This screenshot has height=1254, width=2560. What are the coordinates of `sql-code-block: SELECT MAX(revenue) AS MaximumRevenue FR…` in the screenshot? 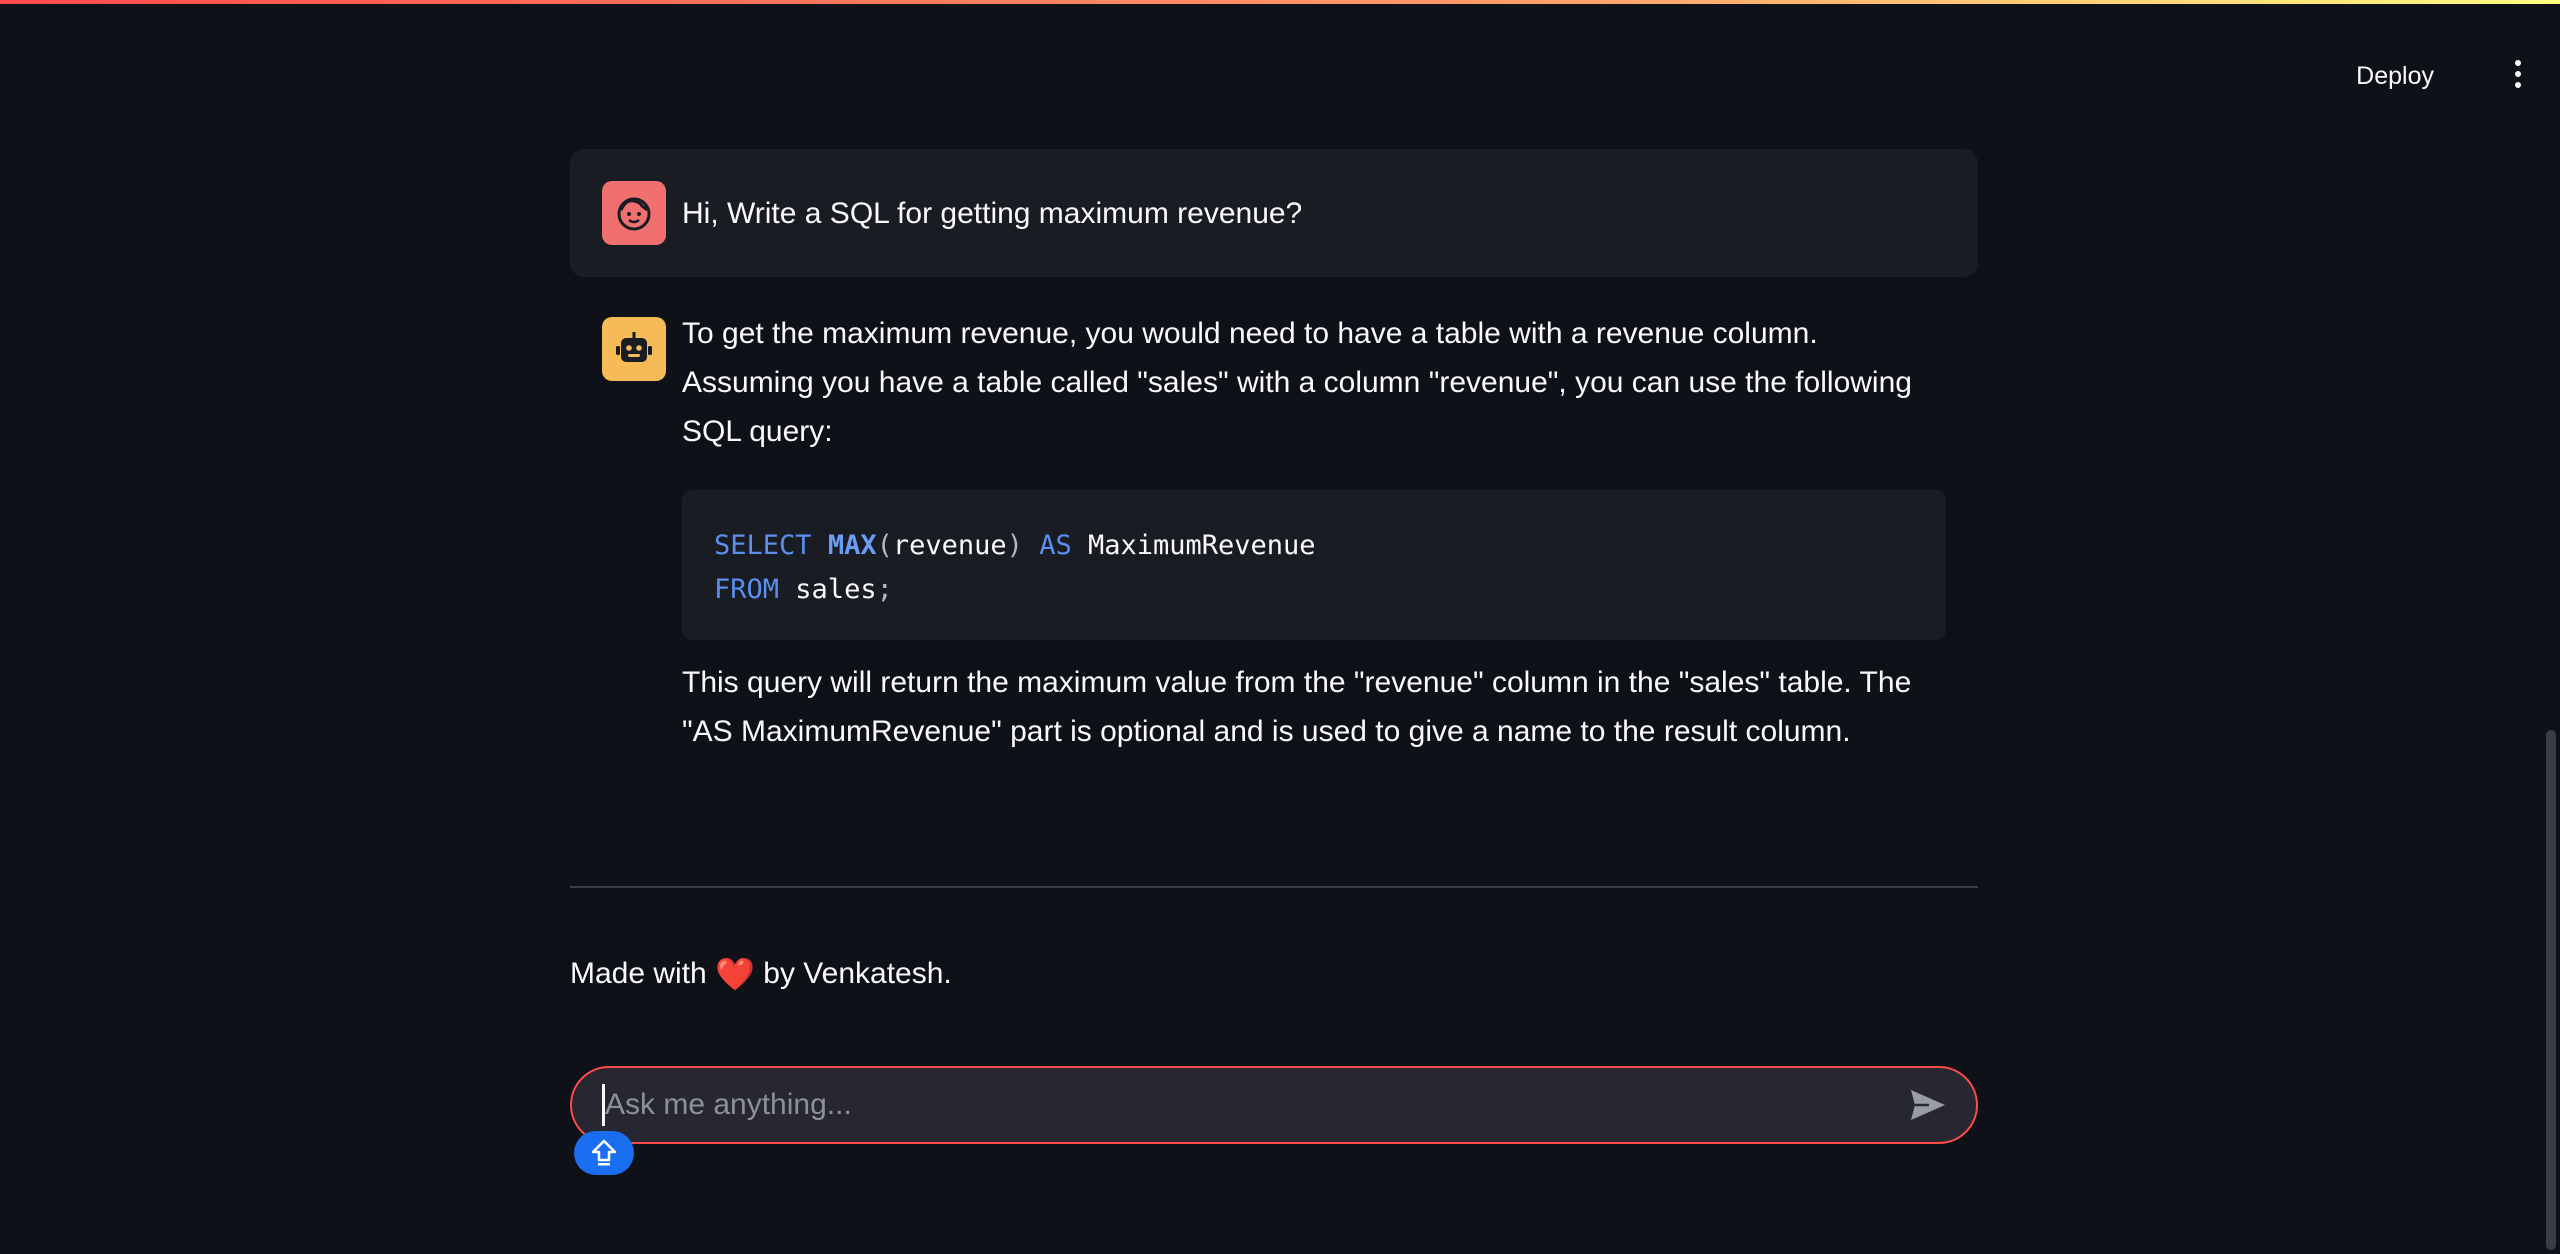 It's located at (1314, 565).